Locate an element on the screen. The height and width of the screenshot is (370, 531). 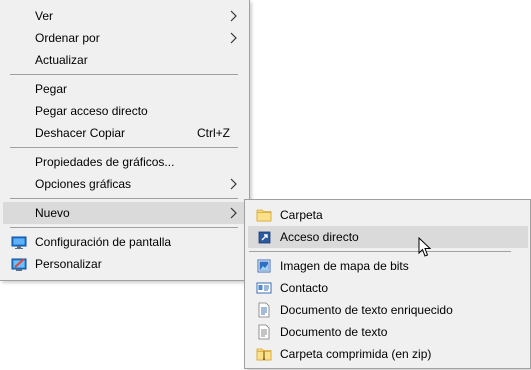
menu-item-configuracion-pantalla: Configuración de pantalla is located at coordinates (124, 242).